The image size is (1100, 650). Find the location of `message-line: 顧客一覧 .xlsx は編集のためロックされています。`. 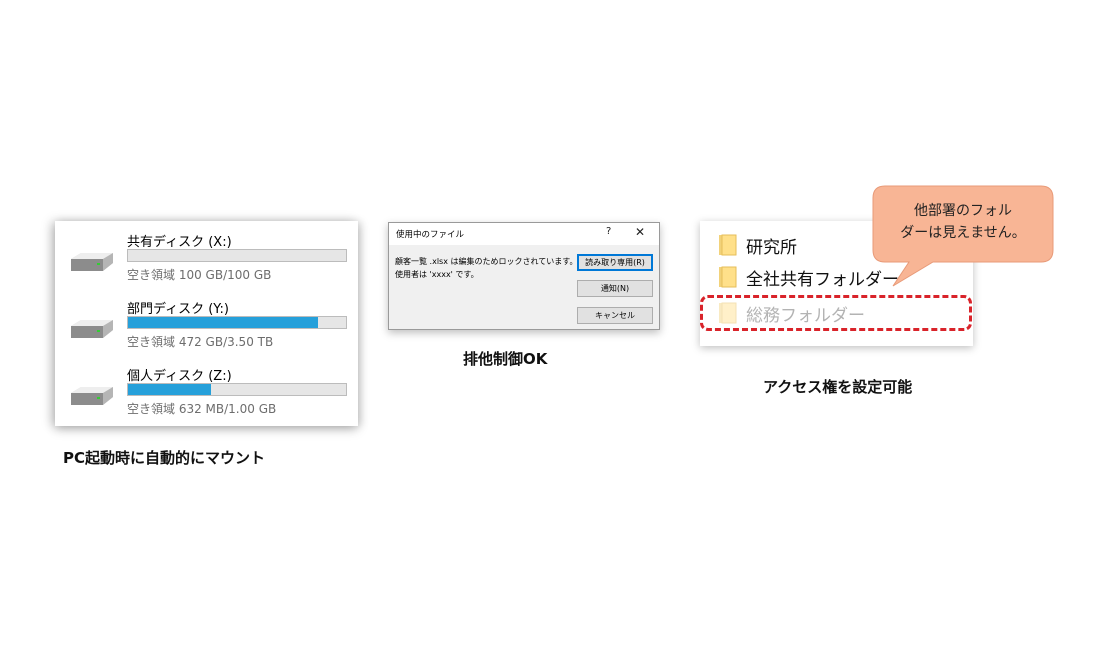

message-line: 顧客一覧 .xlsx は編集のためロックされています。 is located at coordinates (486, 261).